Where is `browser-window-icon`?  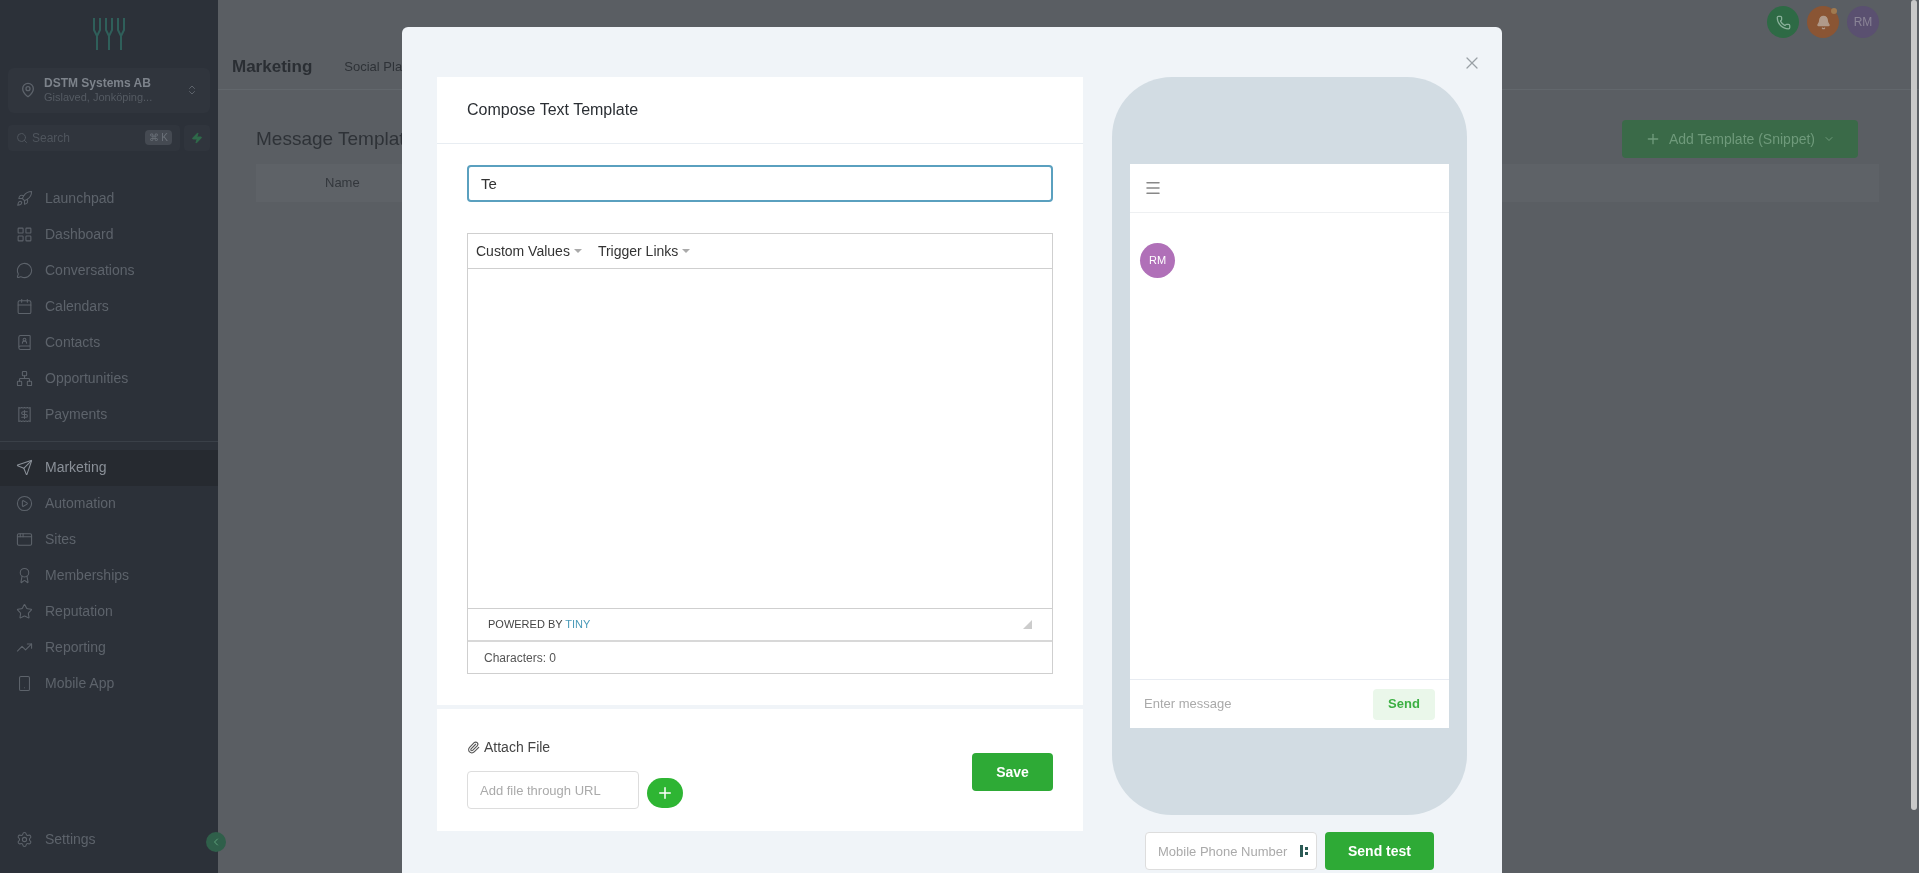 browser-window-icon is located at coordinates (24, 540).